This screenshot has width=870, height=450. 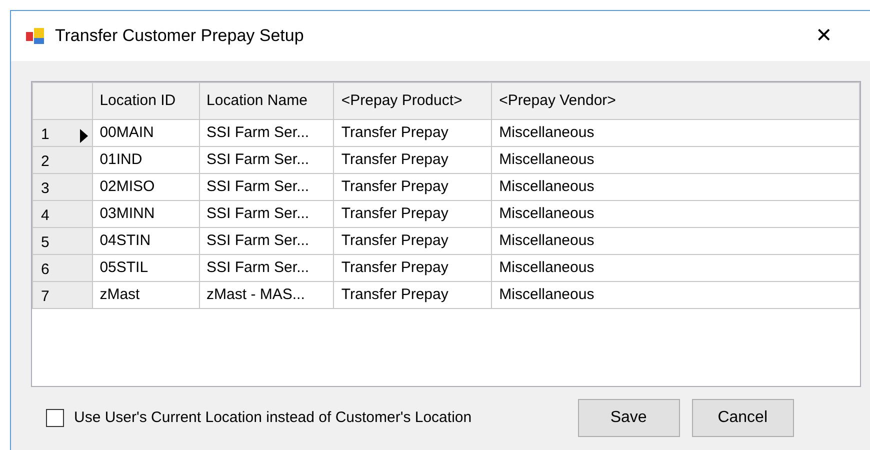 What do you see at coordinates (62, 295) in the screenshot?
I see `row-header: 7` at bounding box center [62, 295].